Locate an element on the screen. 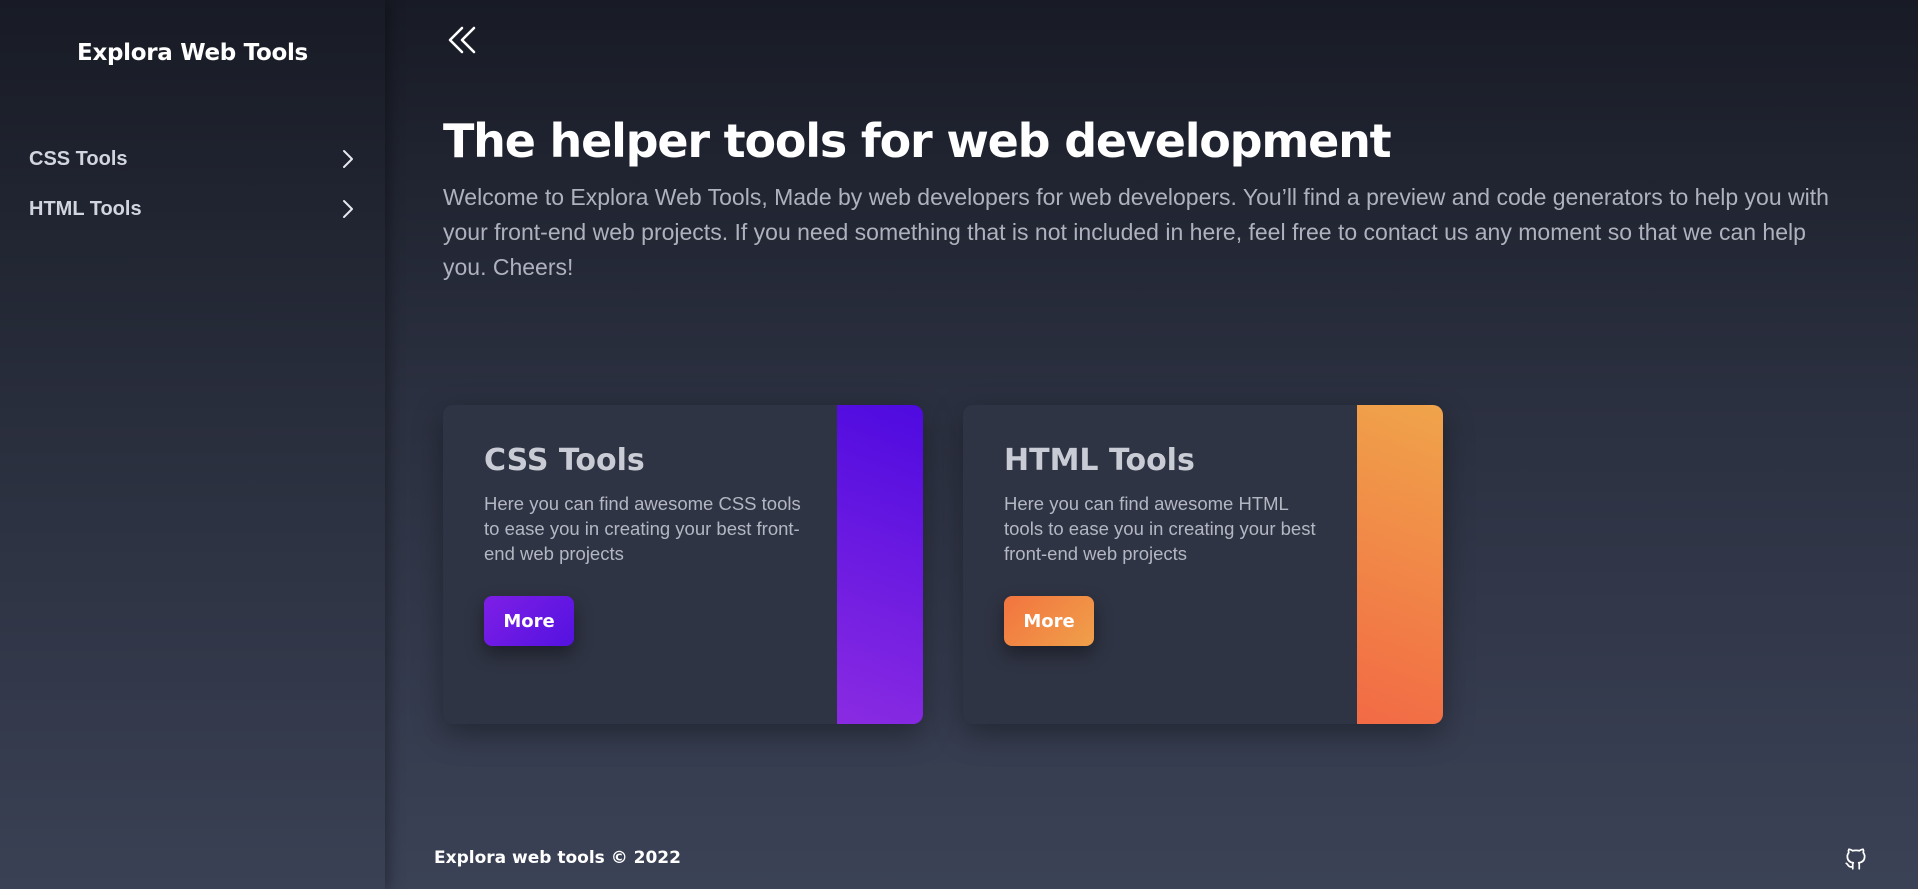  sidebar-item-label: HTML Tools is located at coordinates (85, 208).